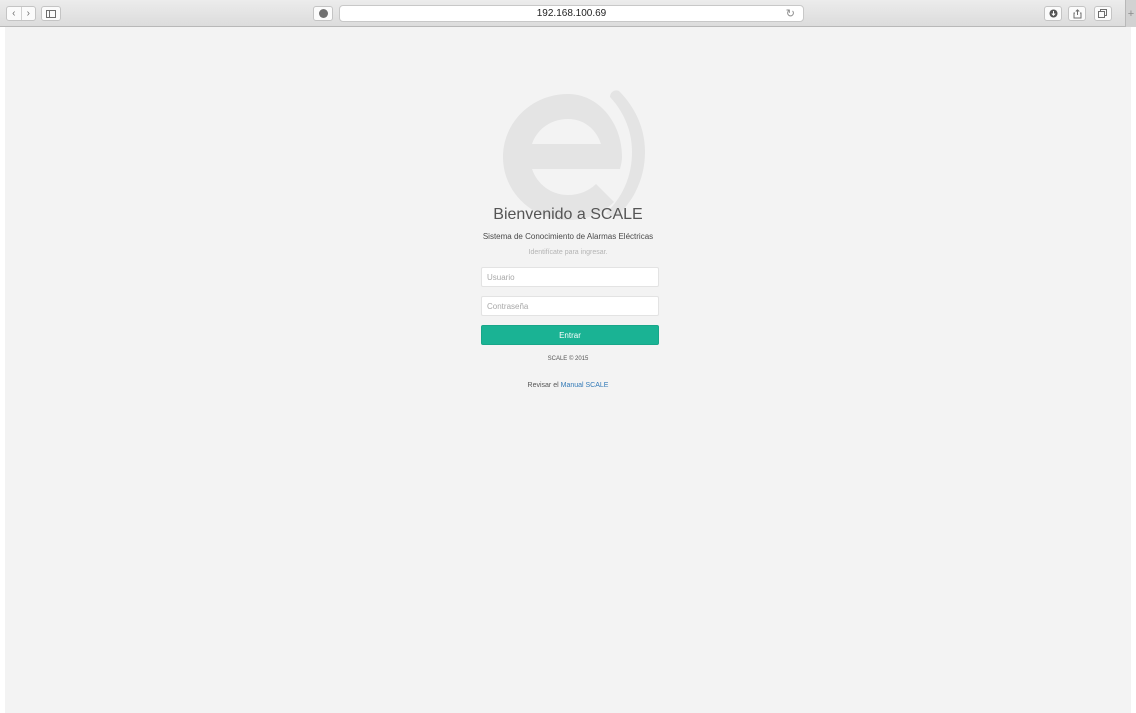 The width and height of the screenshot is (1136, 713). I want to click on url-text: 192.168.100.69, so click(571, 13).